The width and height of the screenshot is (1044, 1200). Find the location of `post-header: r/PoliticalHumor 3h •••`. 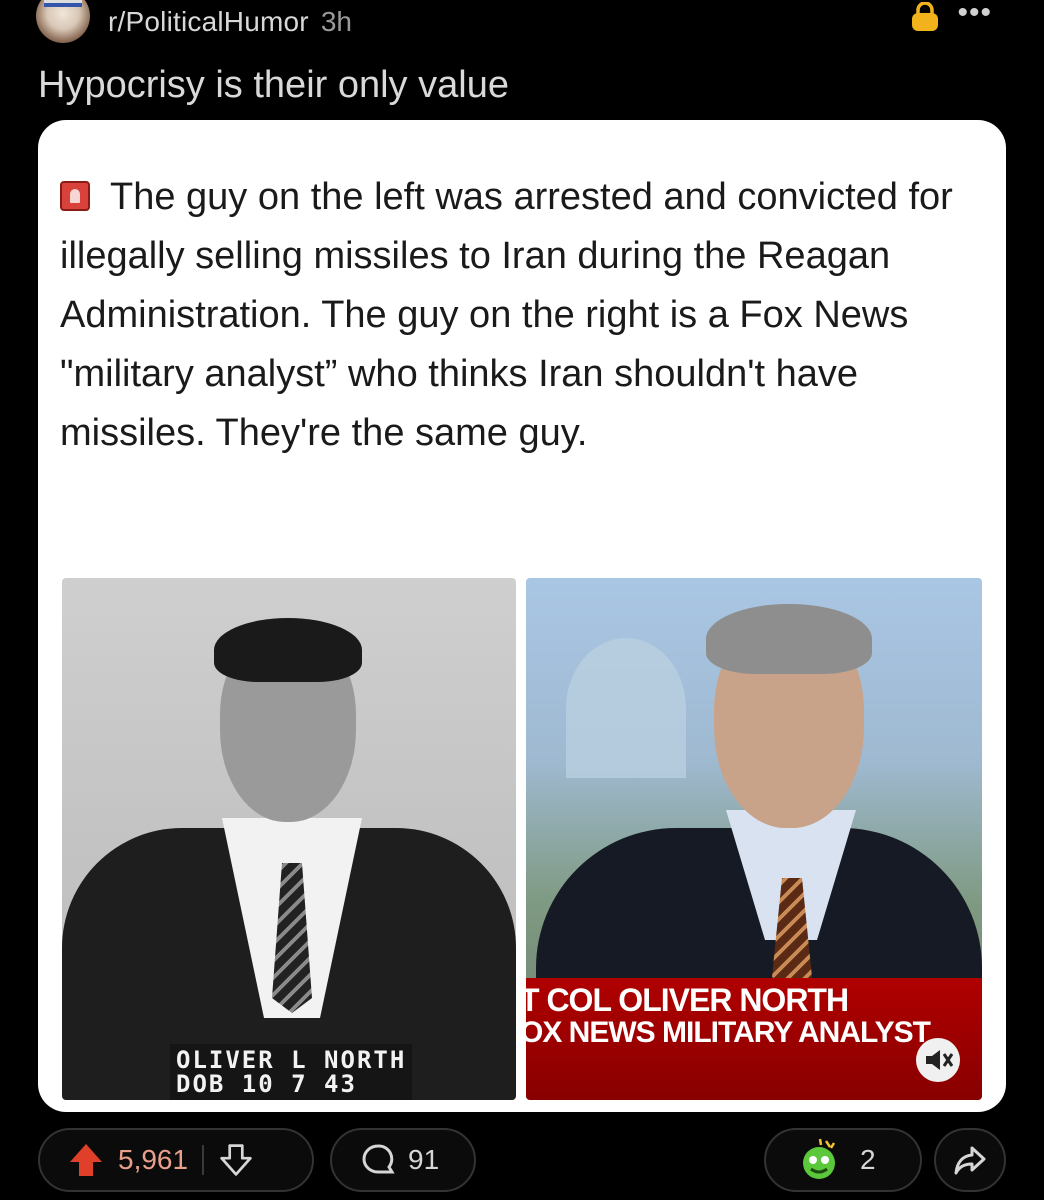

post-header: r/PoliticalHumor 3h ••• is located at coordinates (528, 22).